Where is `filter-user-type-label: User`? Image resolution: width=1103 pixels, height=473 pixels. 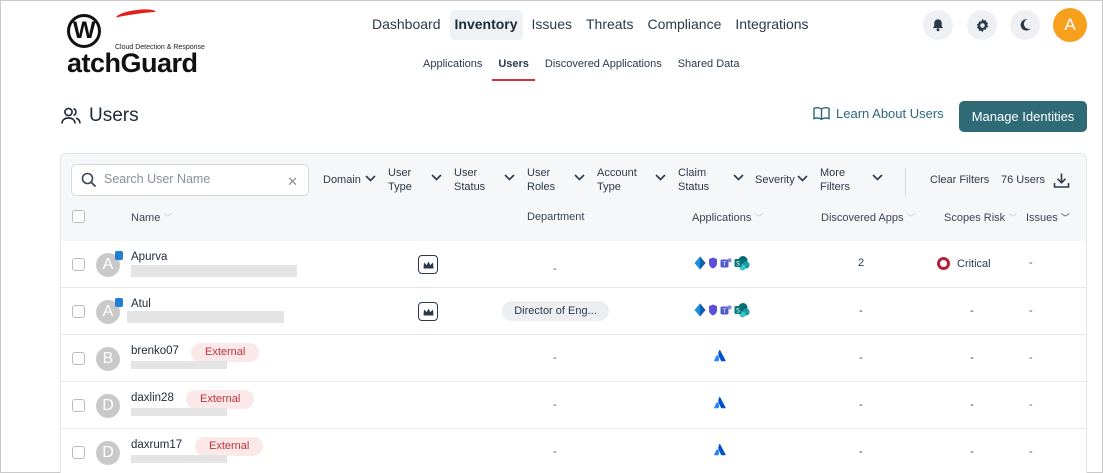
filter-user-type-label: User is located at coordinates (400, 173).